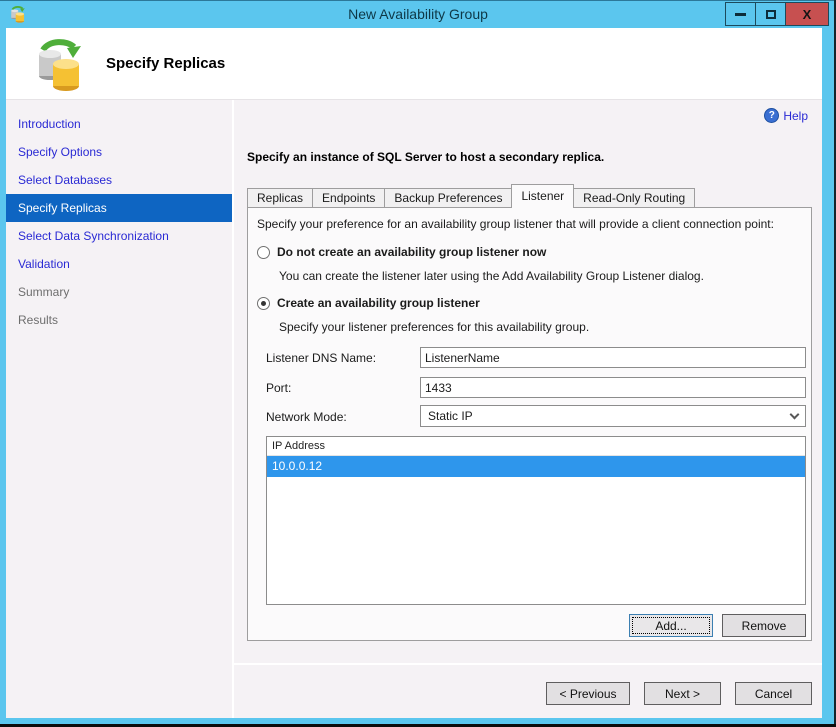 The height and width of the screenshot is (727, 836). What do you see at coordinates (119, 124) in the screenshot?
I see `sidebar-item-introduction: Introduction` at bounding box center [119, 124].